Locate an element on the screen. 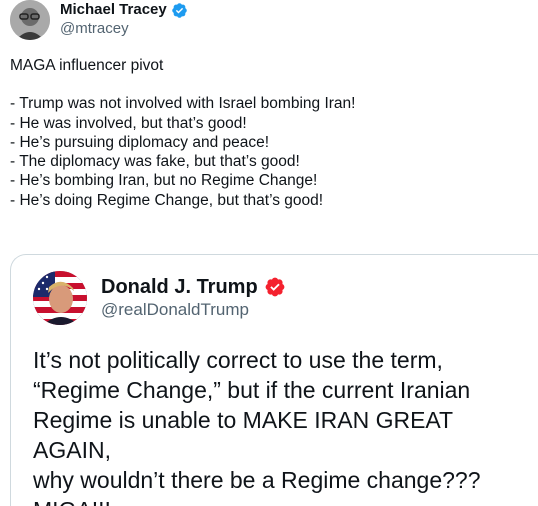 This screenshot has height=506, width=538. tweet-line: - He’s pursuing diplomacy and peace! is located at coordinates (140, 142).